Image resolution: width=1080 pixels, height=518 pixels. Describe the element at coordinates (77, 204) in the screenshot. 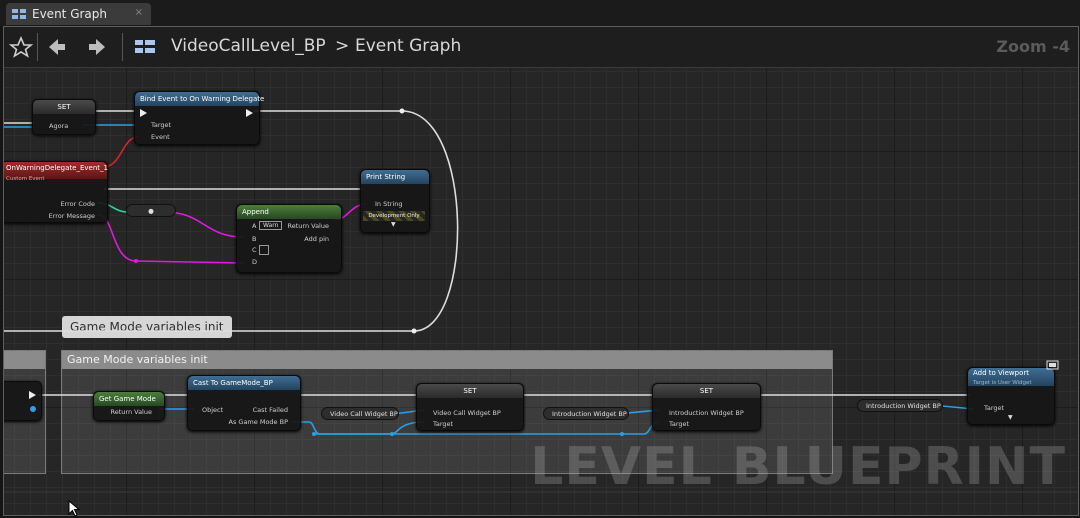

I see `pin-label: Error Code` at that location.